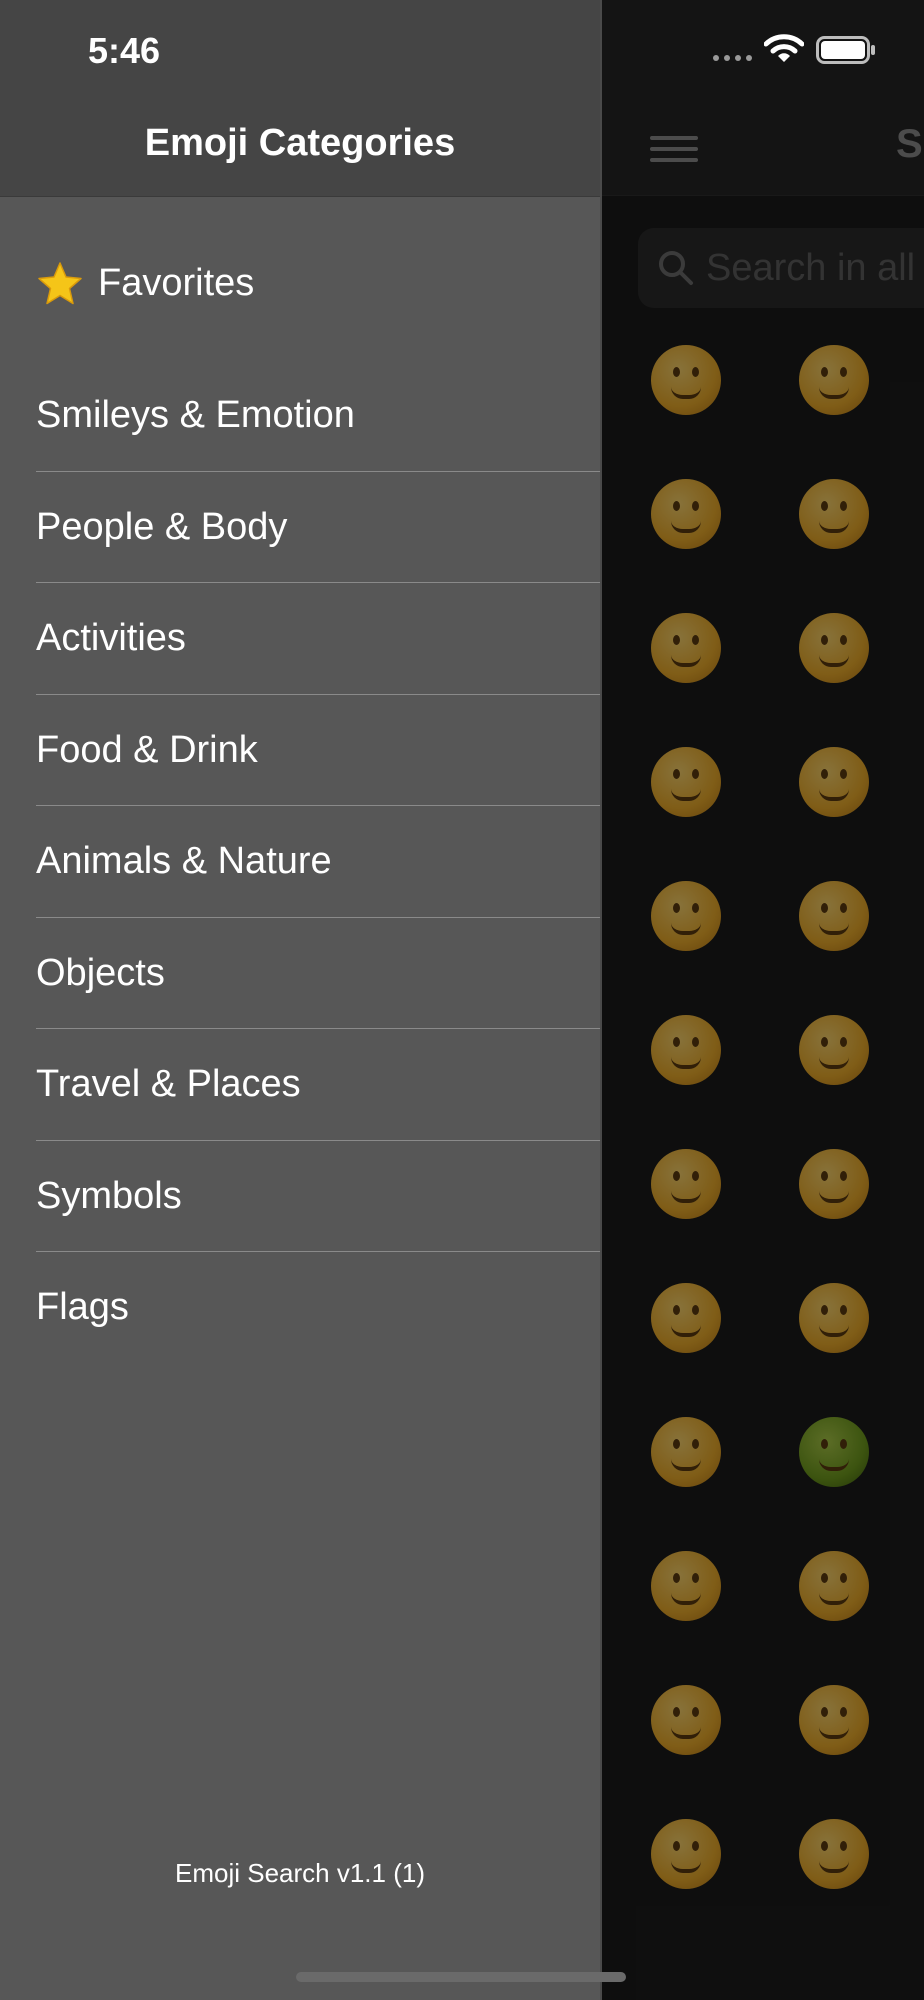 The height and width of the screenshot is (2000, 924). Describe the element at coordinates (100, 972) in the screenshot. I see `category-label: Objects` at that location.